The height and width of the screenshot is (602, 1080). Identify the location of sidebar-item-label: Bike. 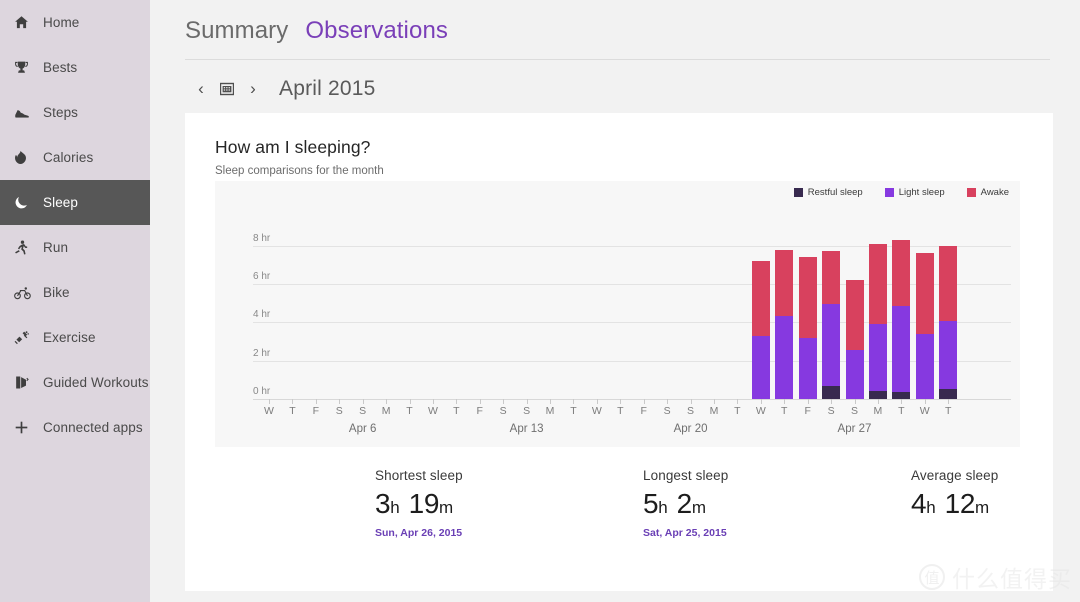
(56, 292).